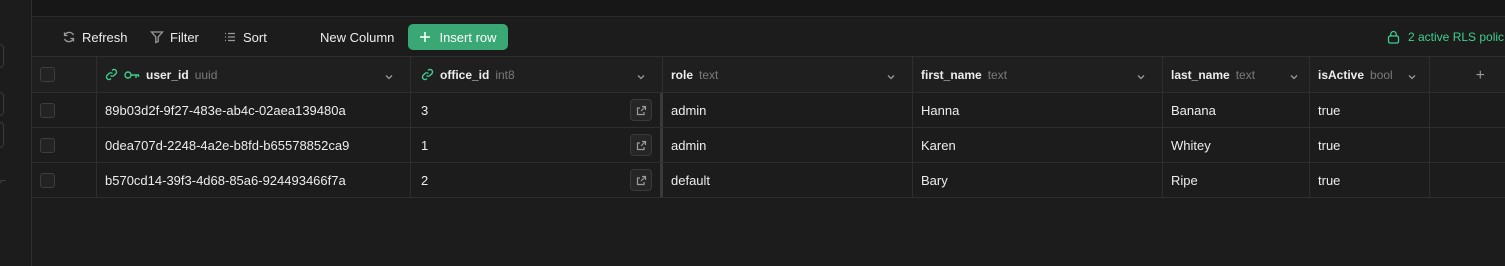 The image size is (1505, 266). I want to click on add-column-cell: +, so click(1467, 74).